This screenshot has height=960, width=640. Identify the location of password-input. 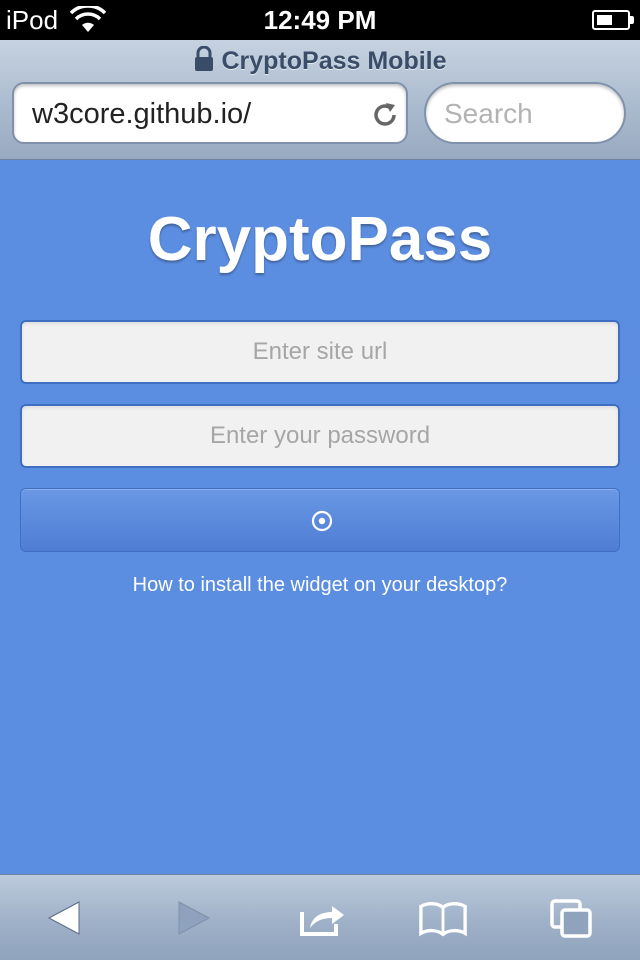
(320, 436).